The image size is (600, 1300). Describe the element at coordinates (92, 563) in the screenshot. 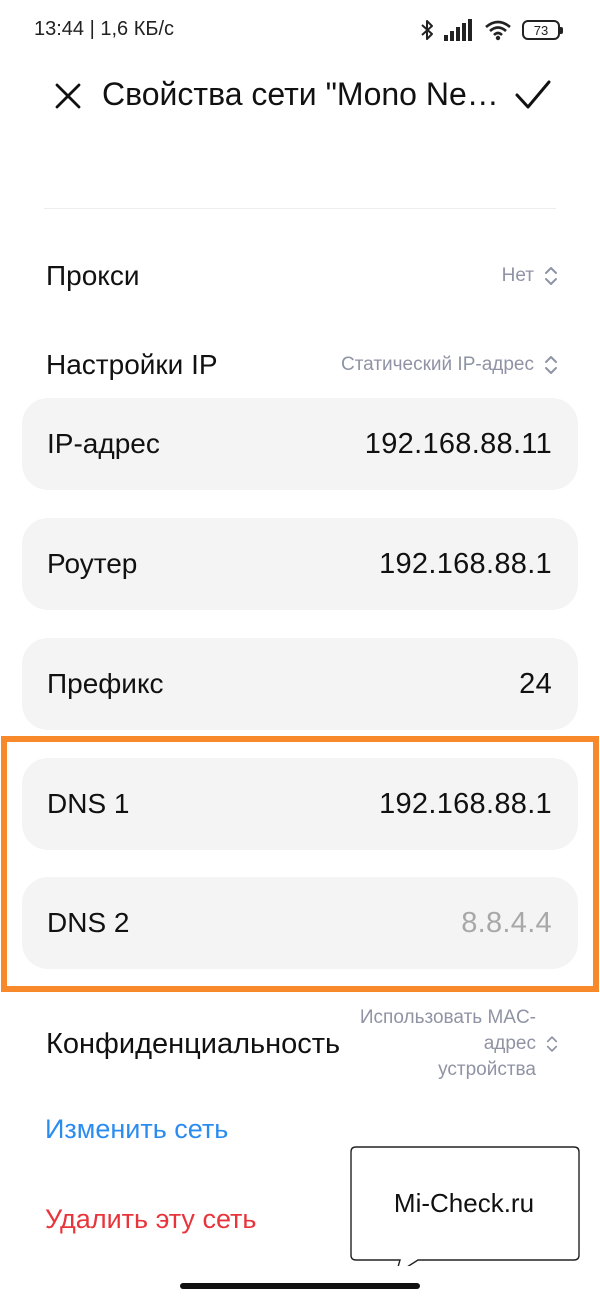

I see `field-label: Роутер` at that location.